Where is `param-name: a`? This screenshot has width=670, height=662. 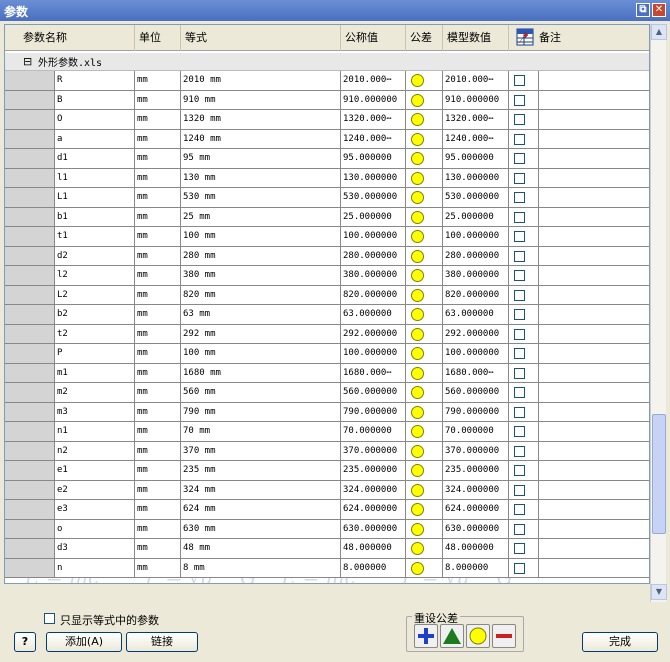 param-name: a is located at coordinates (95, 139).